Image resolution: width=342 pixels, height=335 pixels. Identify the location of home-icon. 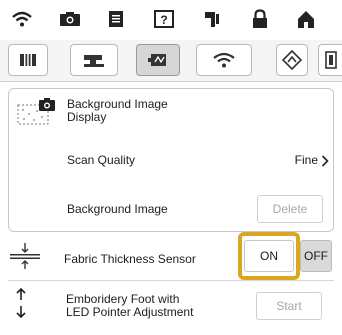
(306, 19).